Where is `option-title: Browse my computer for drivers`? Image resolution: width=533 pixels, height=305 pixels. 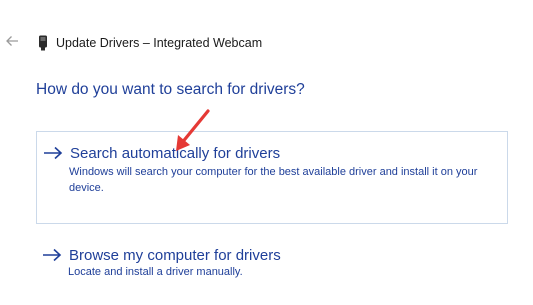 option-title: Browse my computer for drivers is located at coordinates (175, 255).